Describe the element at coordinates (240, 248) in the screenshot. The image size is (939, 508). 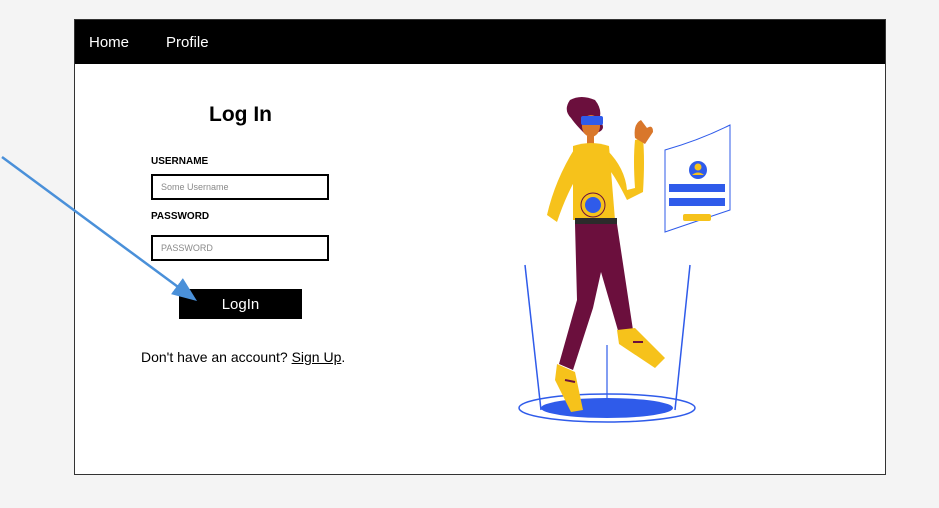
I see `password-input` at that location.